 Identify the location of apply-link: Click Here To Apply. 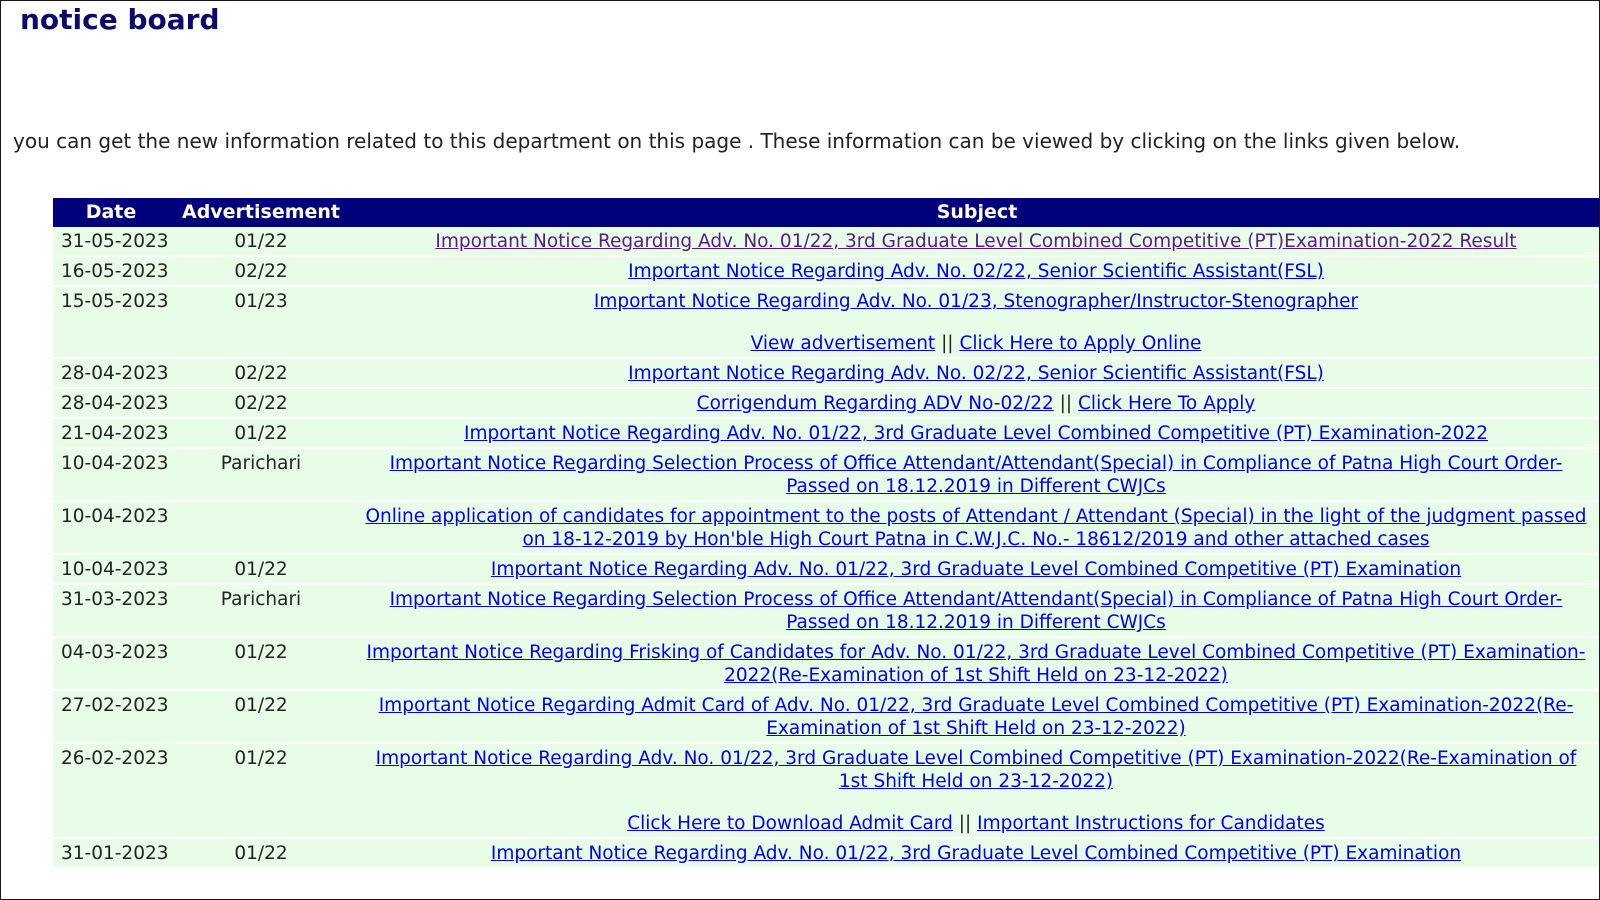
(1166, 403).